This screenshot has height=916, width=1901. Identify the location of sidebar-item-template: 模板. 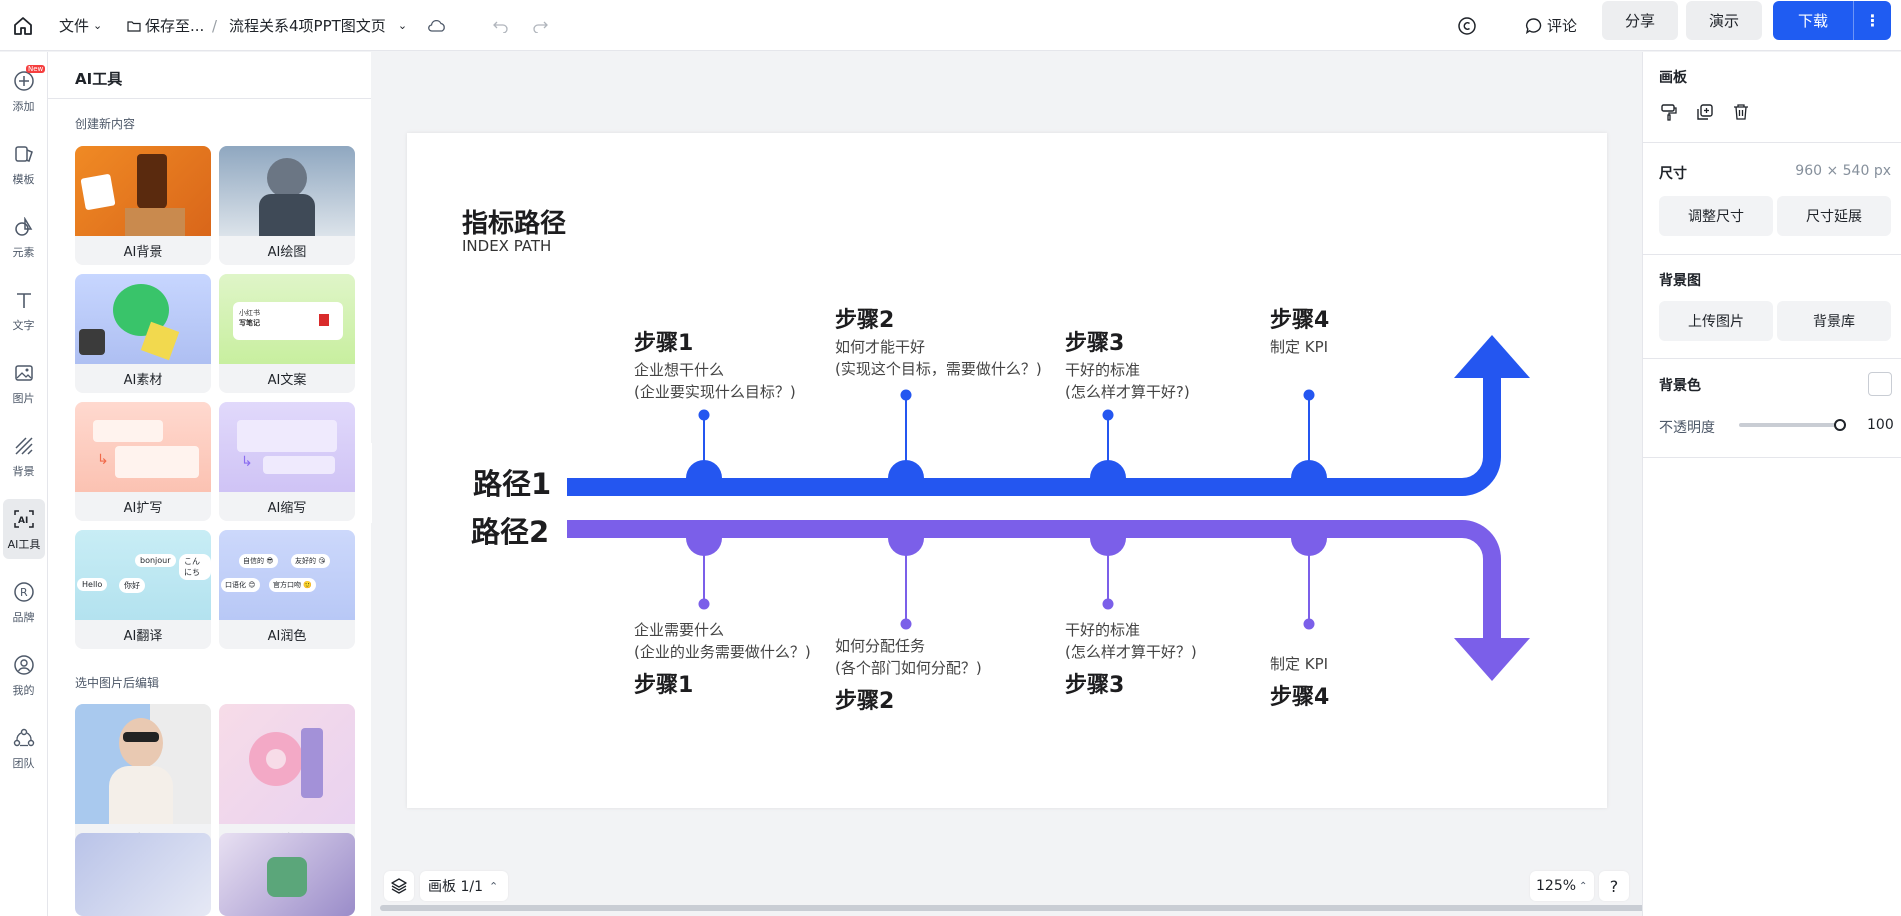
(23, 164).